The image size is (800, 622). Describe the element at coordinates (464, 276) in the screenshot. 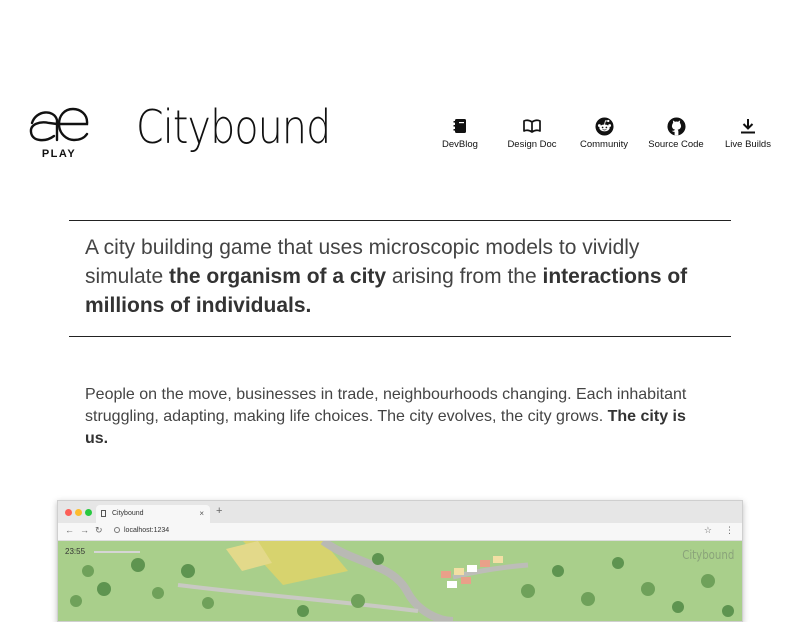

I see `tagline-part-2: arising from the` at that location.